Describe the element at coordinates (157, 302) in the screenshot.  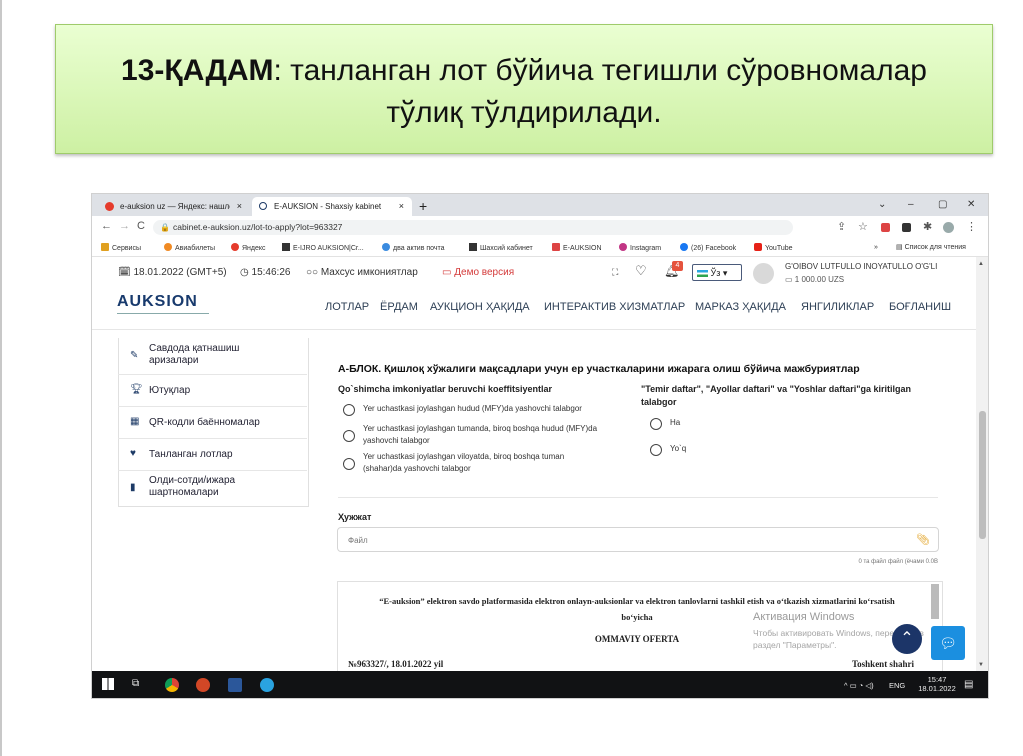
I see `site-logo: AUKSION` at that location.